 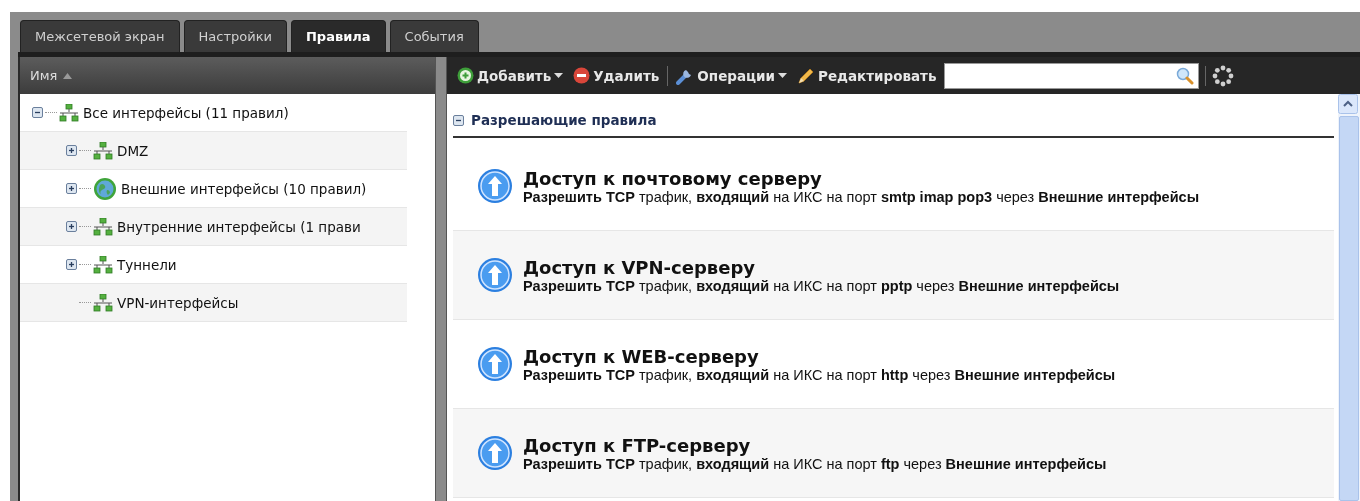 I want to click on tree-item: VPN-интерфейсы, so click(x=213, y=303).